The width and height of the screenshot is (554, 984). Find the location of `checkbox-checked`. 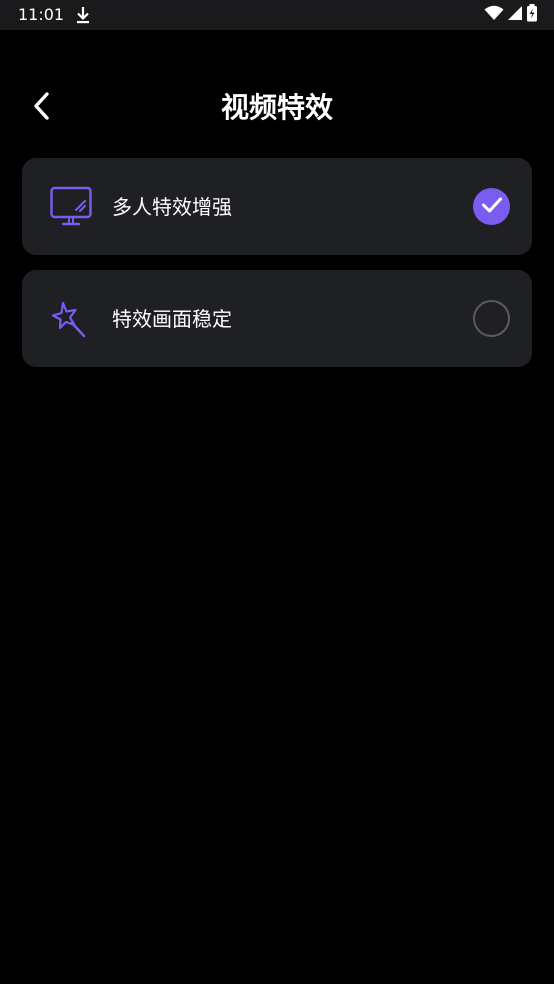

checkbox-checked is located at coordinates (491, 206).